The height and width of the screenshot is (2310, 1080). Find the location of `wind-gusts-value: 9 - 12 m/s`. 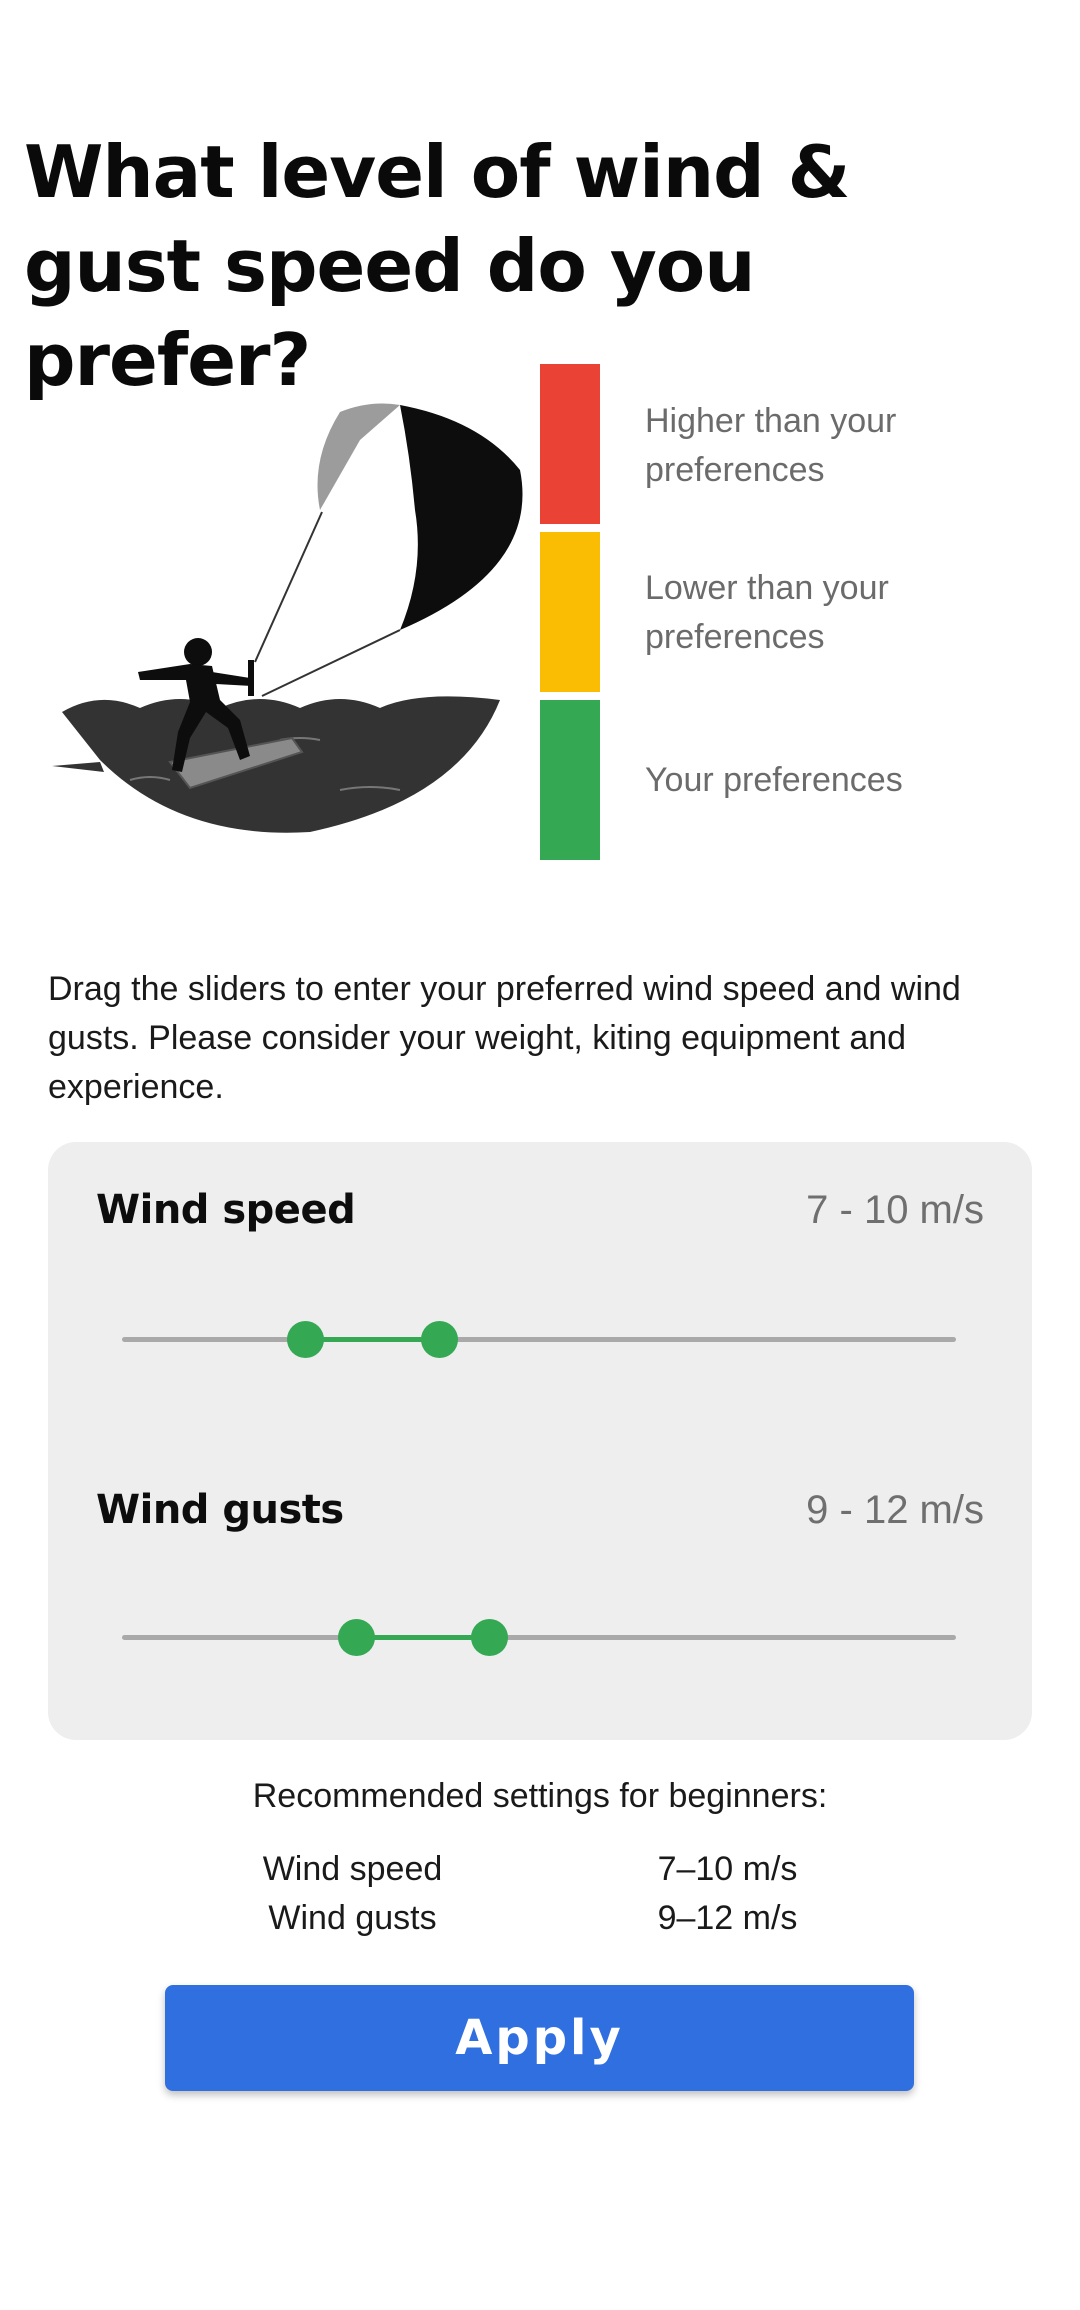

wind-gusts-value: 9 - 12 m/s is located at coordinates (895, 1510).